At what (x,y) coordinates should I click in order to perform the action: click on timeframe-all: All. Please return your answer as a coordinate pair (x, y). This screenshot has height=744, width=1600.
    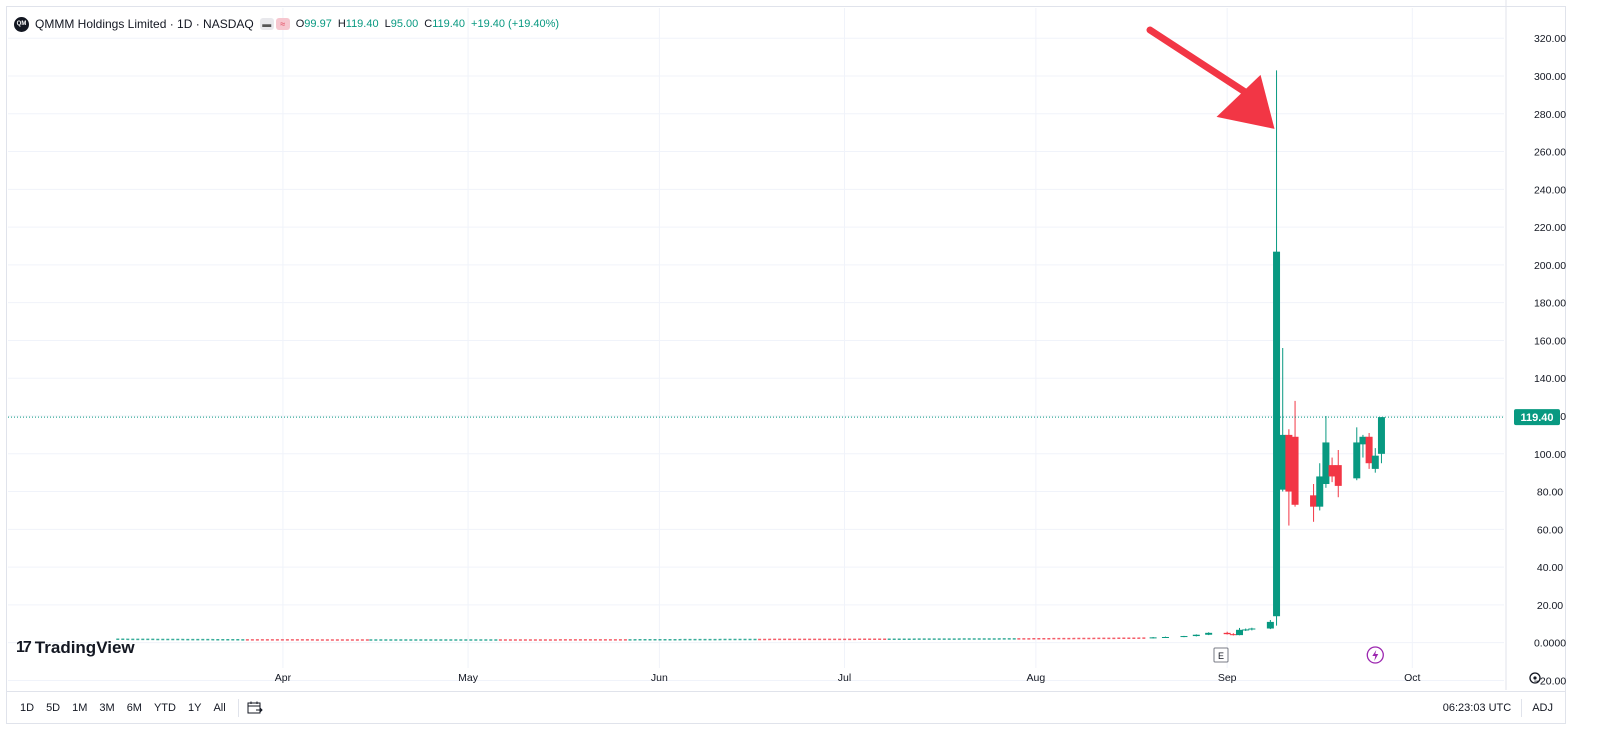
    Looking at the image, I should click on (219, 708).